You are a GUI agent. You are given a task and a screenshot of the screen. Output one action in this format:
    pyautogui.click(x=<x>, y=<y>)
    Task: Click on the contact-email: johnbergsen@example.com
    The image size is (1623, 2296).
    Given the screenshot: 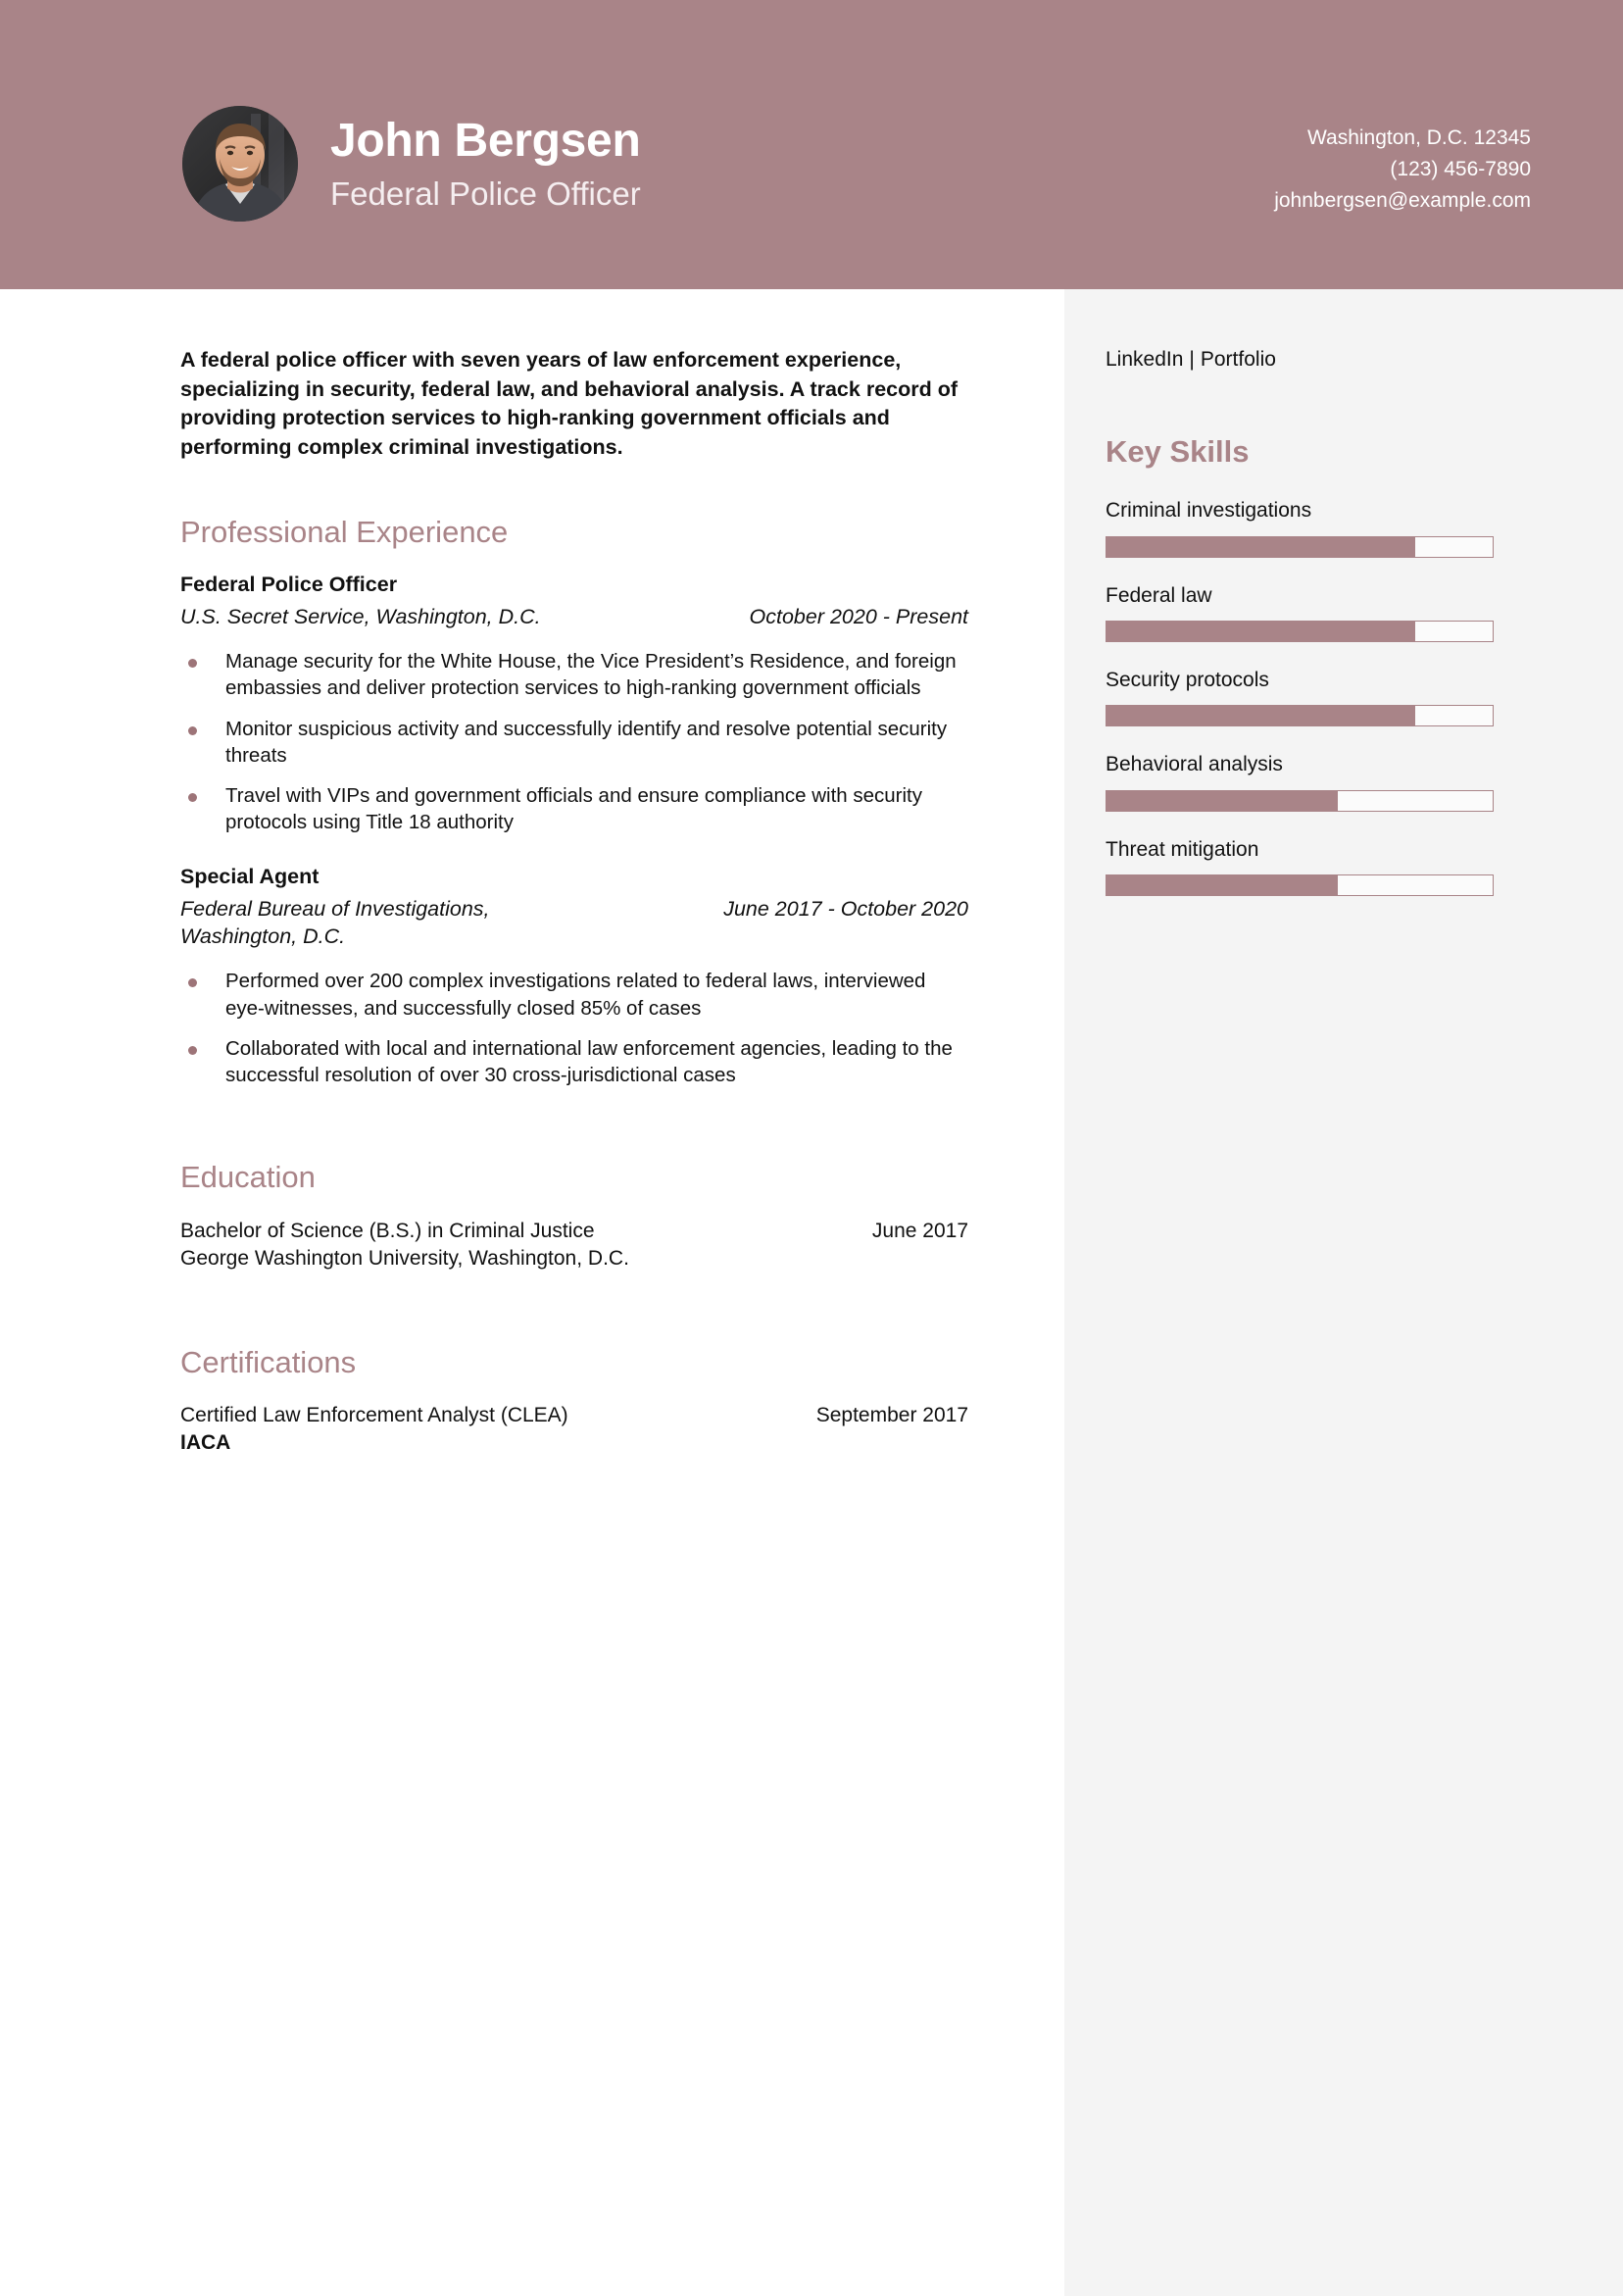 What is the action you would take?
    pyautogui.click(x=1403, y=201)
    